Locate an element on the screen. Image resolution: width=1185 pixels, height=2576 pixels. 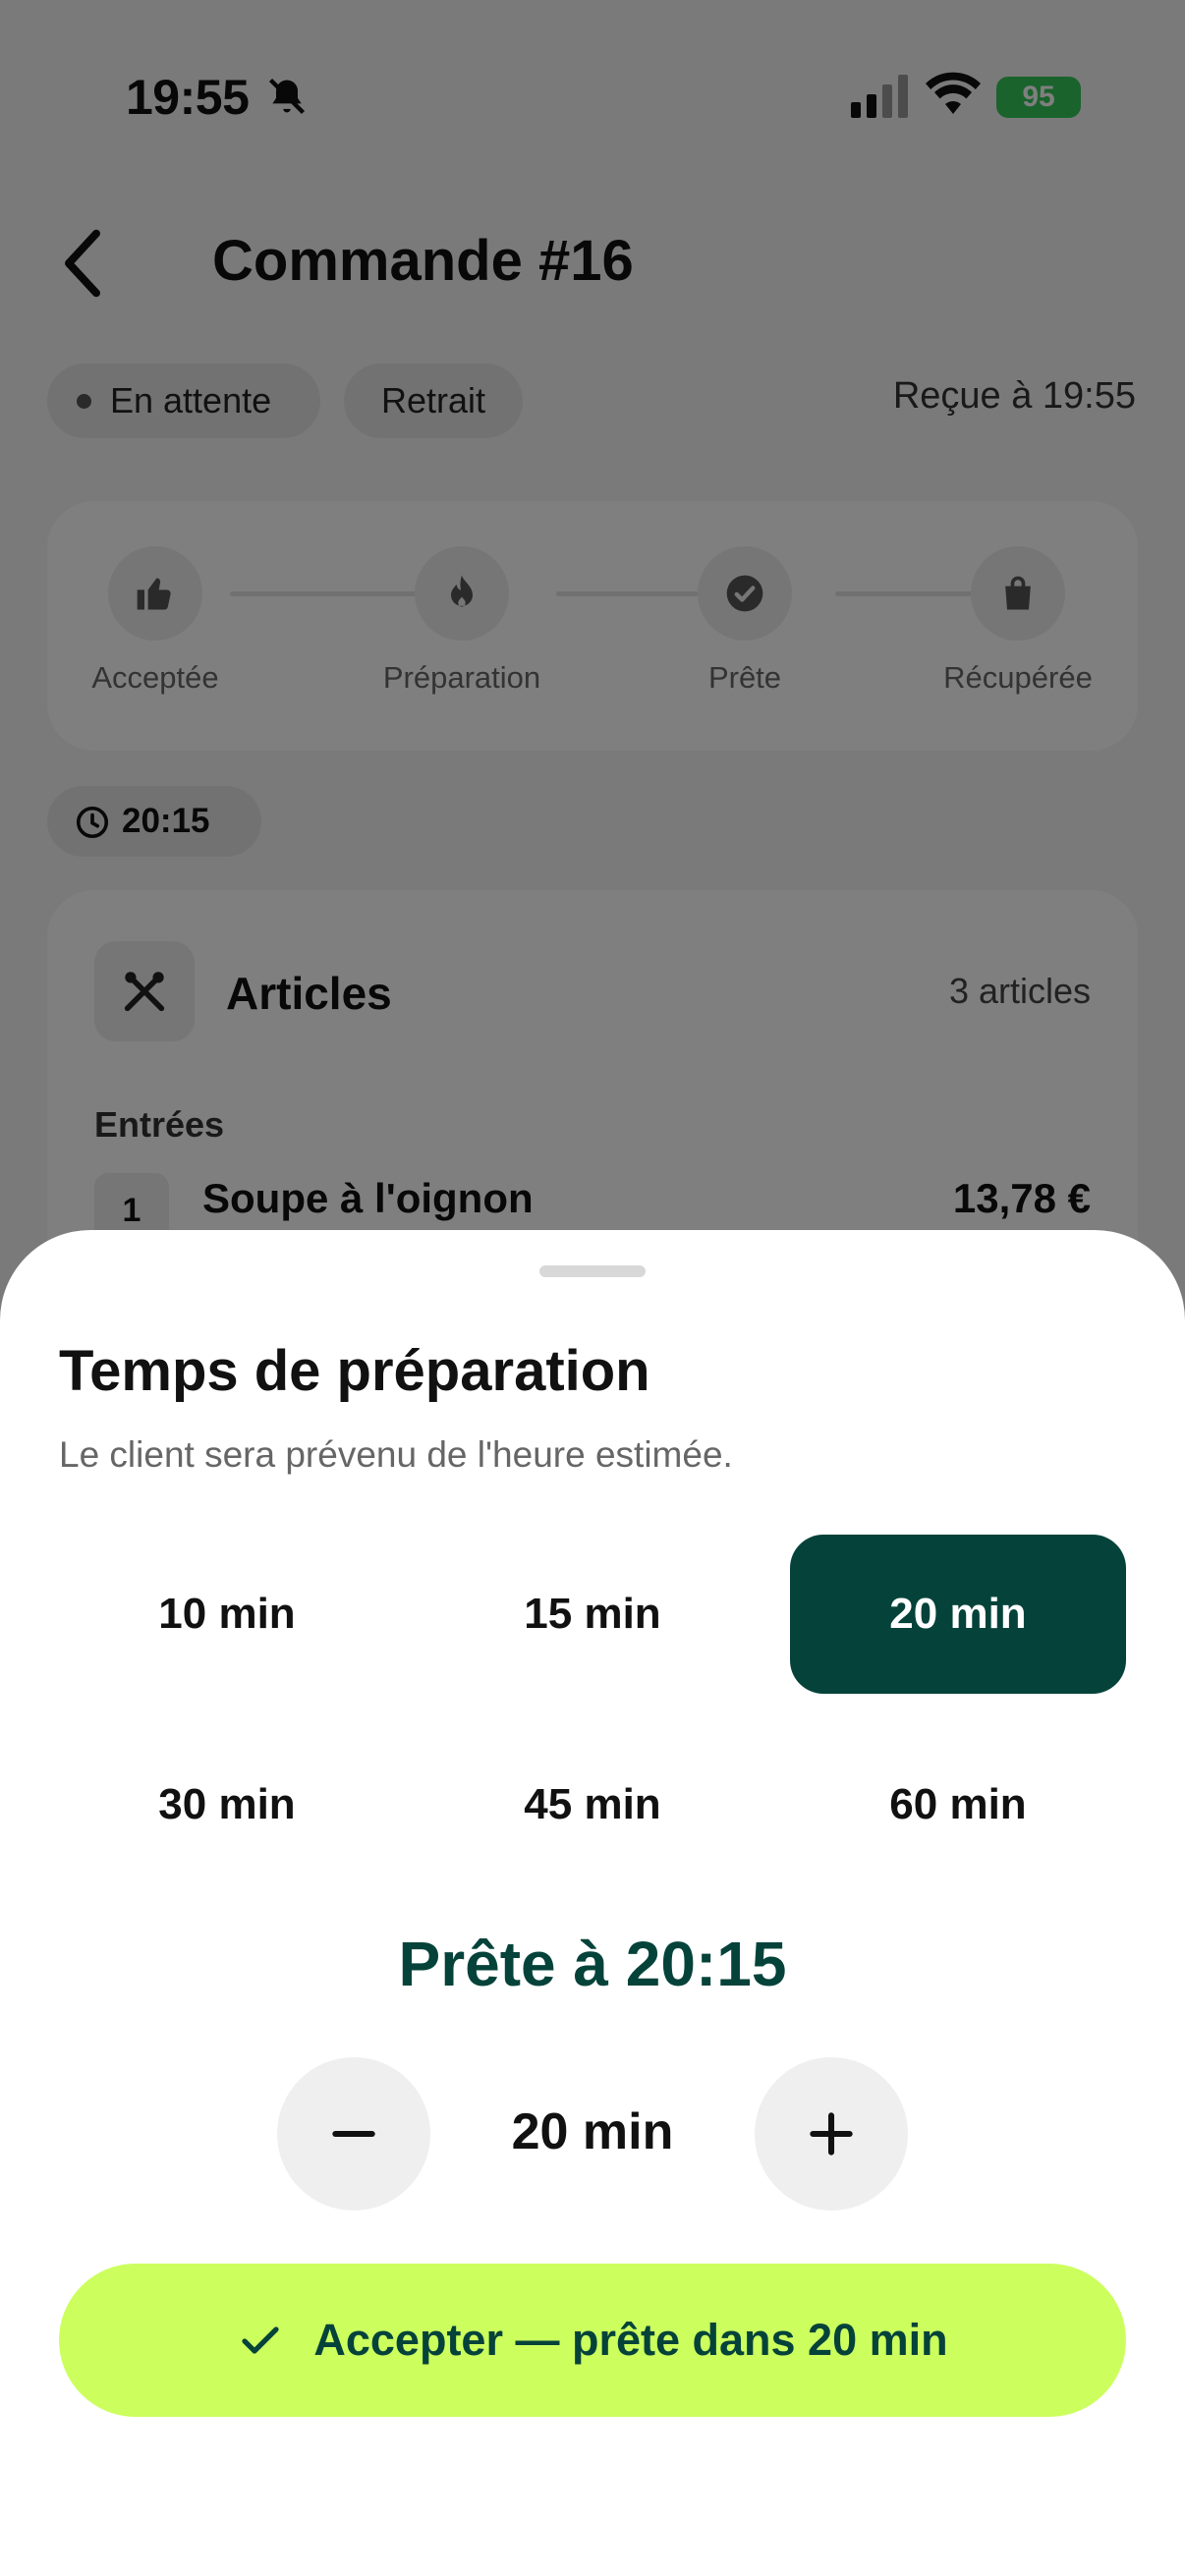
plus-icon is located at coordinates (832, 2134).